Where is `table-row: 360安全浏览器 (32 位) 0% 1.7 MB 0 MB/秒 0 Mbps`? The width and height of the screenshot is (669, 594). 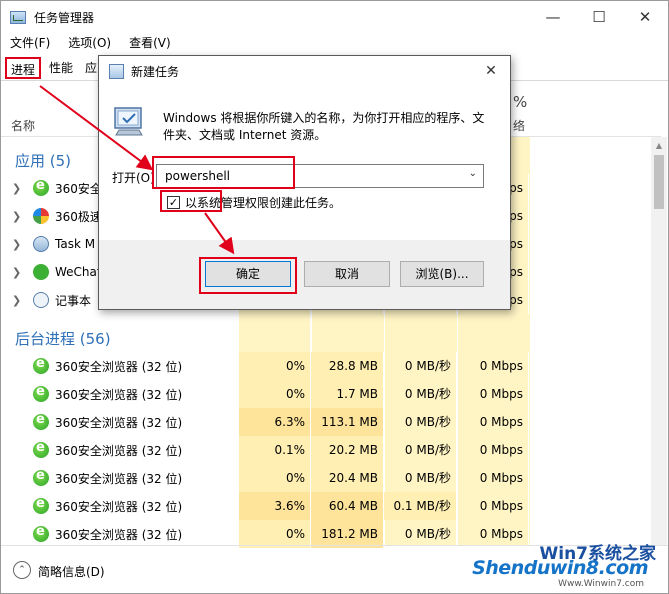 table-row: 360安全浏览器 (32 位) 0% 1.7 MB 0 MB/秒 0 Mbps is located at coordinates (327, 394).